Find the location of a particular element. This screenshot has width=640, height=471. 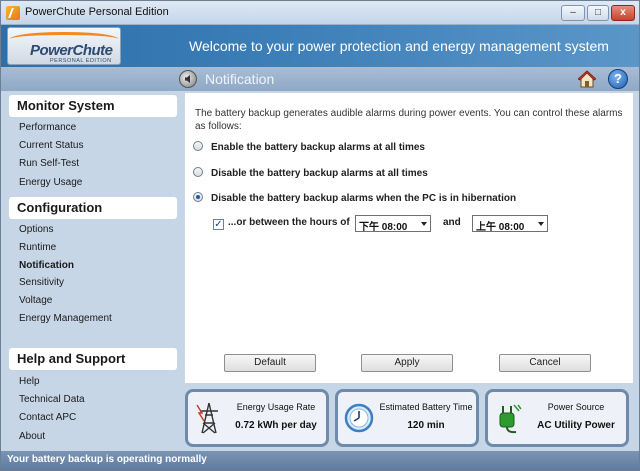

help-icon: ? is located at coordinates (618, 79).